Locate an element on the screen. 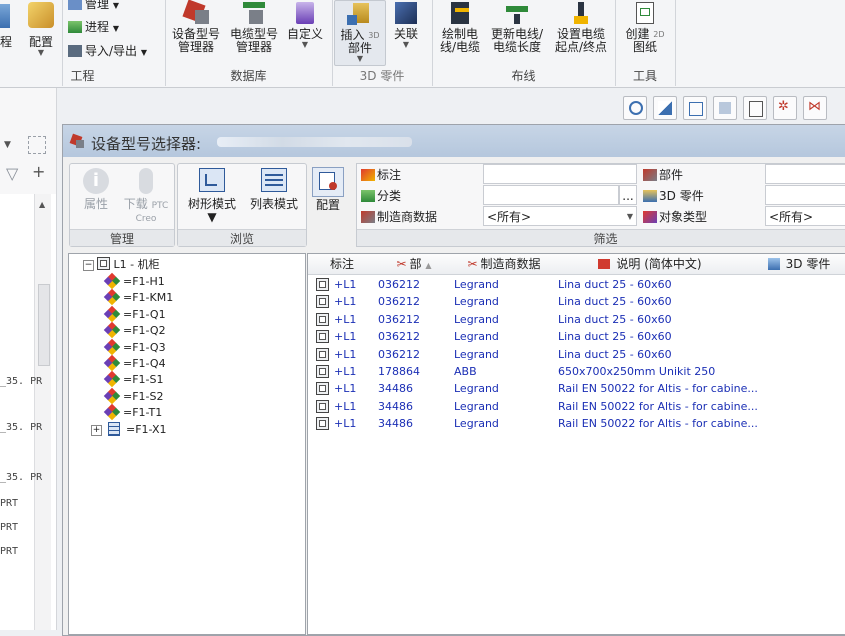 Image resolution: width=845 pixels, height=636 pixels. relate-icon is located at coordinates (406, 13).